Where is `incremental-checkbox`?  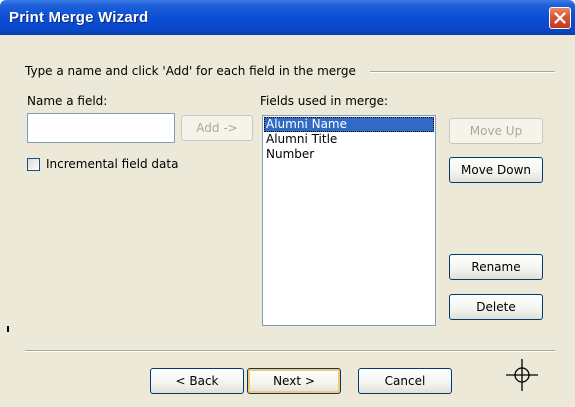 incremental-checkbox is located at coordinates (33, 164).